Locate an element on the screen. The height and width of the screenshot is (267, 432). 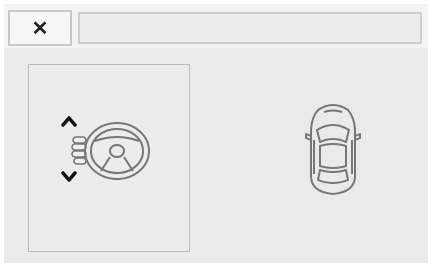
steering-wheel-icon is located at coordinates (117, 151).